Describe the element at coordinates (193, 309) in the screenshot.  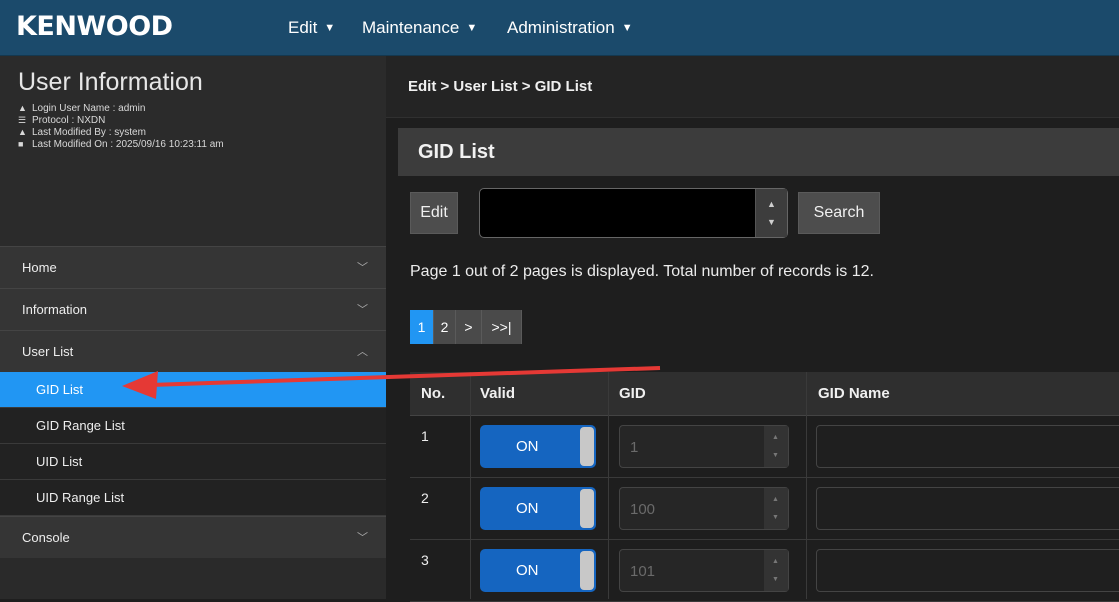
I see `sidebar-item-information: Information ﹀` at that location.